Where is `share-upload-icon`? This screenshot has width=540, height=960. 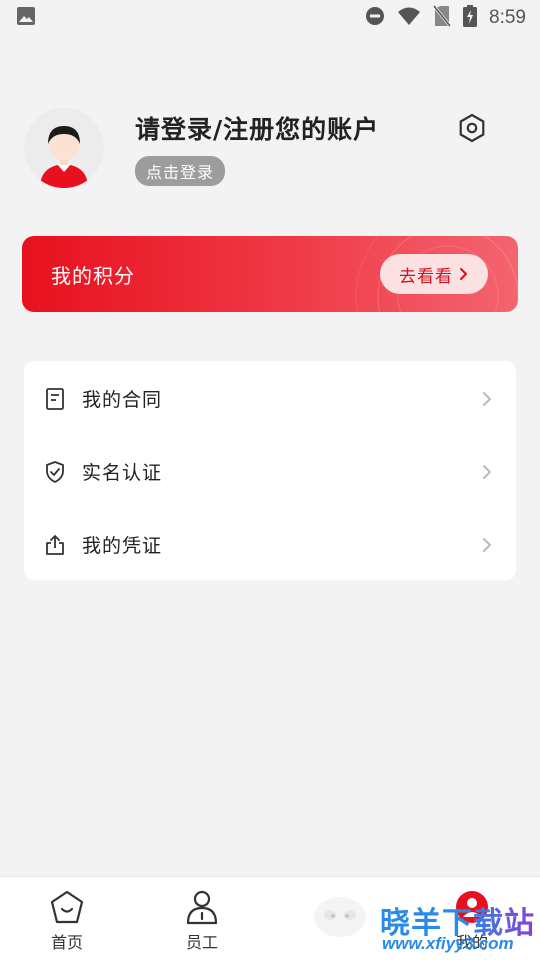 share-upload-icon is located at coordinates (55, 545).